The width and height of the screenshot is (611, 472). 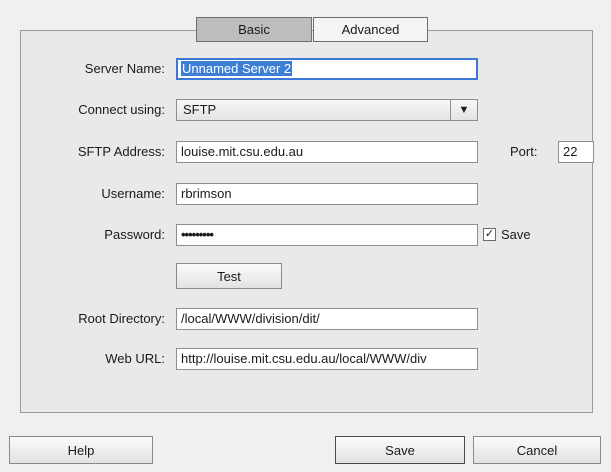 What do you see at coordinates (516, 235) in the screenshot?
I see `save-password-label: Save` at bounding box center [516, 235].